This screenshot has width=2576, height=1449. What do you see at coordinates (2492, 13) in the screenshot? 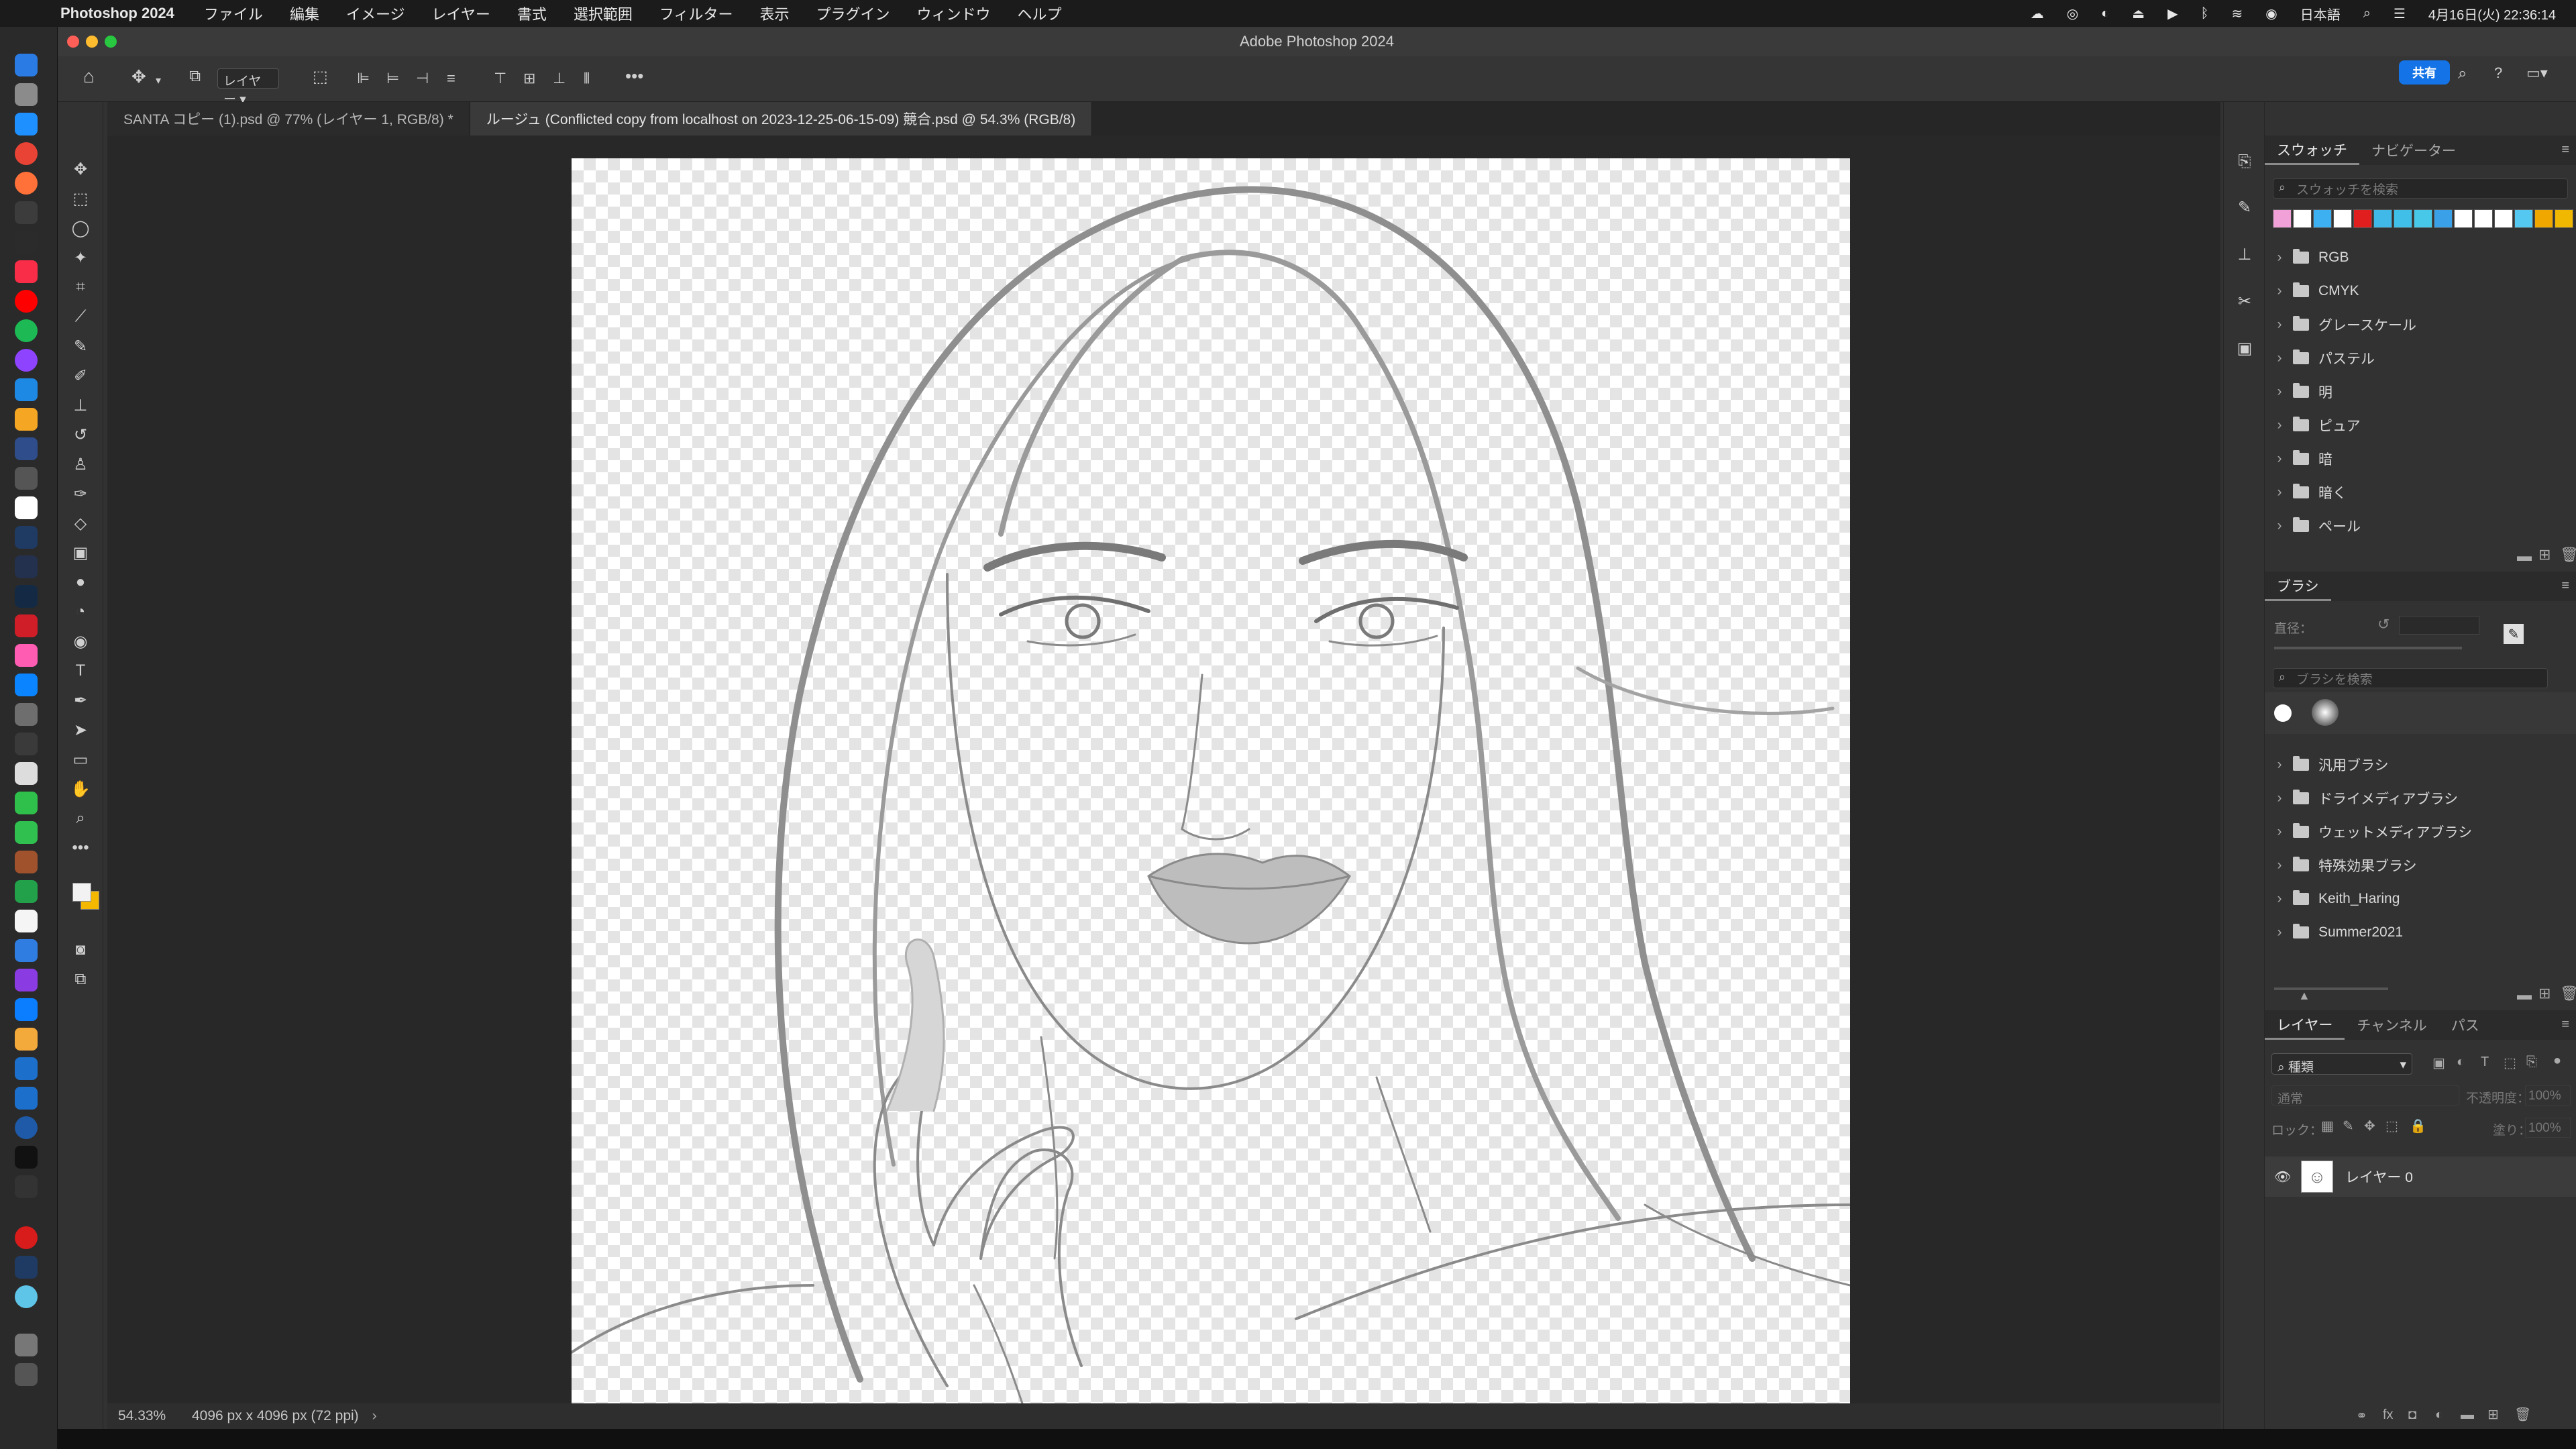
I see `clock: 4月16日(火) 22:36:14` at bounding box center [2492, 13].